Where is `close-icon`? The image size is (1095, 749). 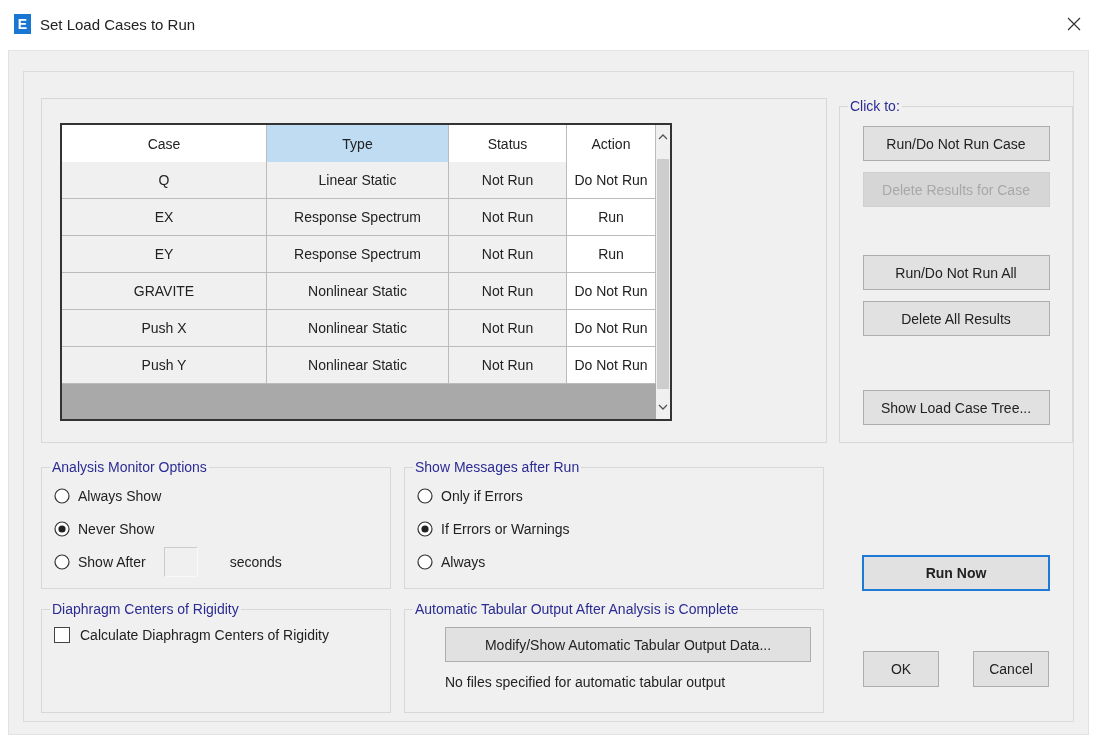
close-icon is located at coordinates (1074, 24).